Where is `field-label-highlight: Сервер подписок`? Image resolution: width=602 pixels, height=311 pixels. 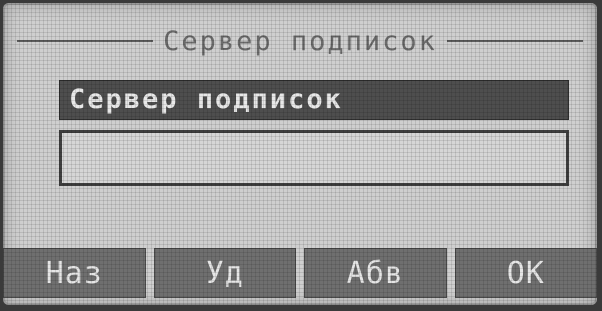 field-label-highlight: Сервер подписок is located at coordinates (314, 100).